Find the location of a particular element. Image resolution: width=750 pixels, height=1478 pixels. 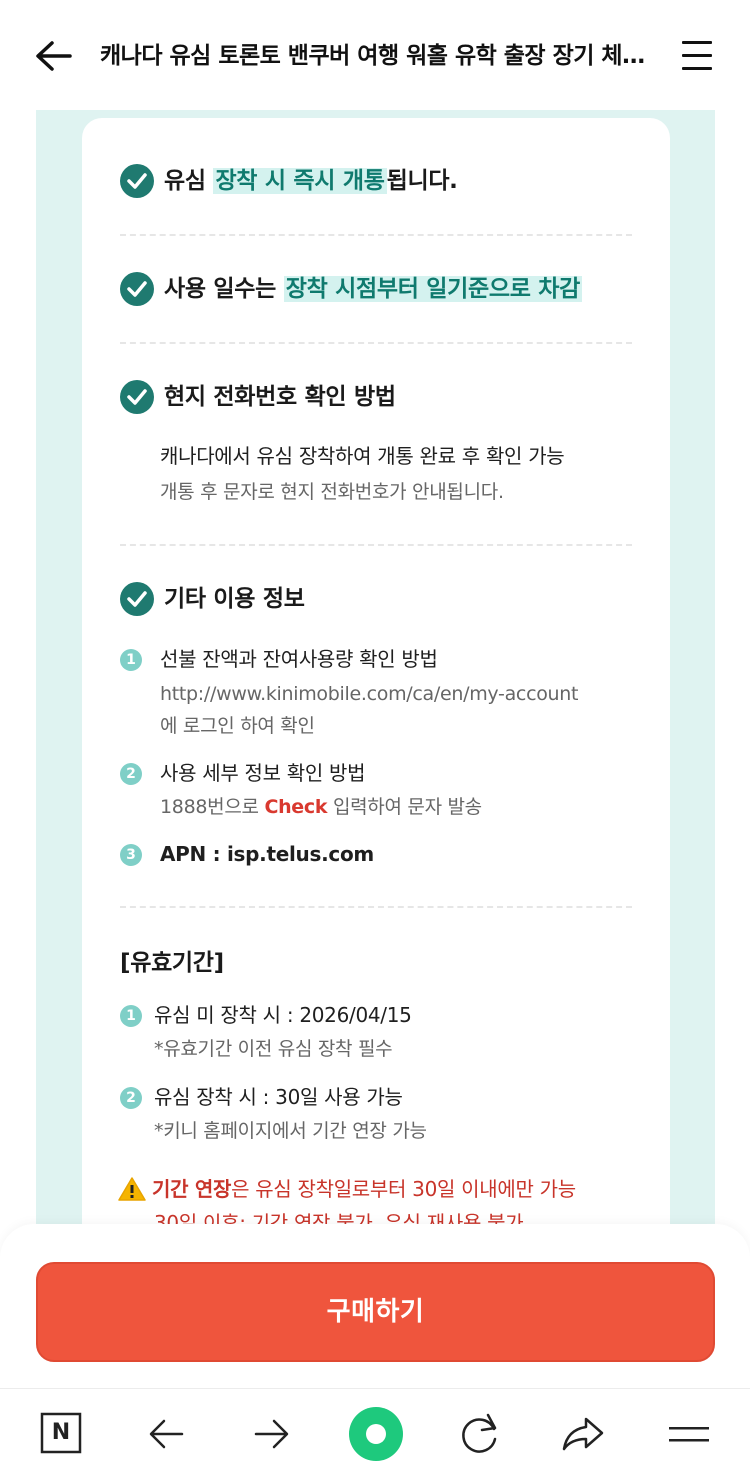

usage-days-heading: 사용 일수는 장착 시점부터 일기준으로 차감 is located at coordinates (373, 289).